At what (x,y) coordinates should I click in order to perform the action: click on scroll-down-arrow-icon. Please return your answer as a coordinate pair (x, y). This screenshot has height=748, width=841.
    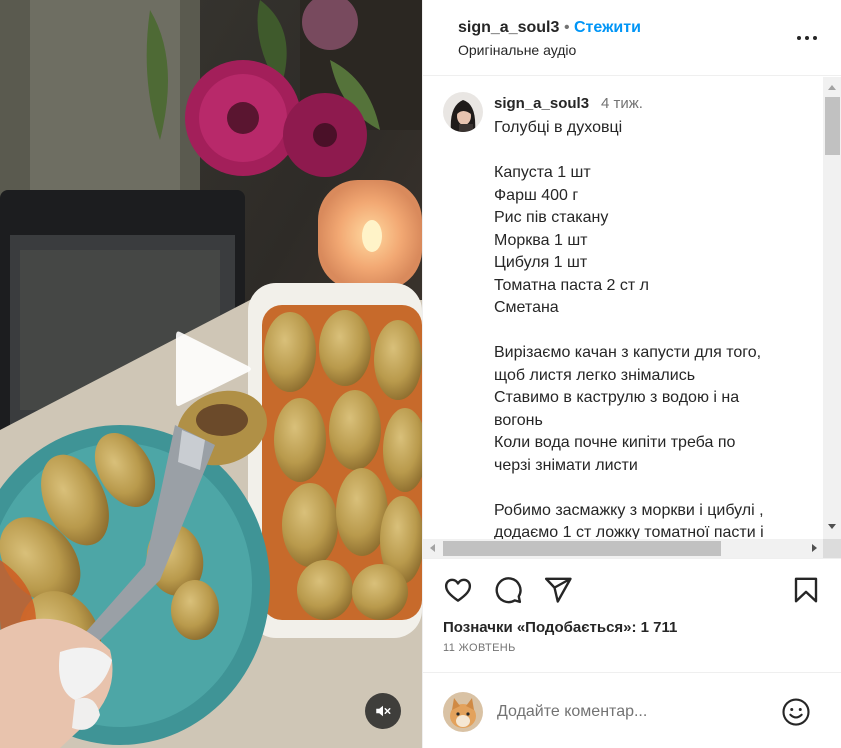
    Looking at the image, I should click on (832, 526).